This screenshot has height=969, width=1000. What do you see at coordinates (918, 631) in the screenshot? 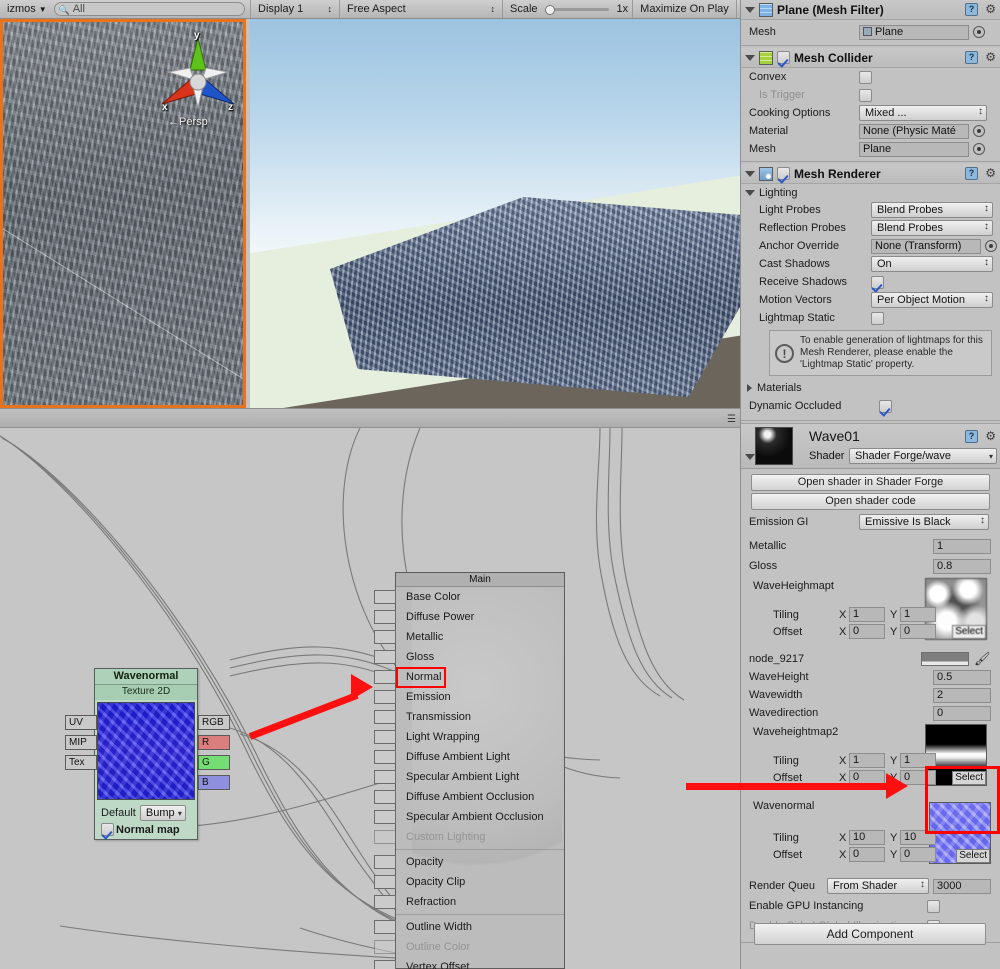
I see `waveheighmapt-offset-y: 0` at bounding box center [918, 631].